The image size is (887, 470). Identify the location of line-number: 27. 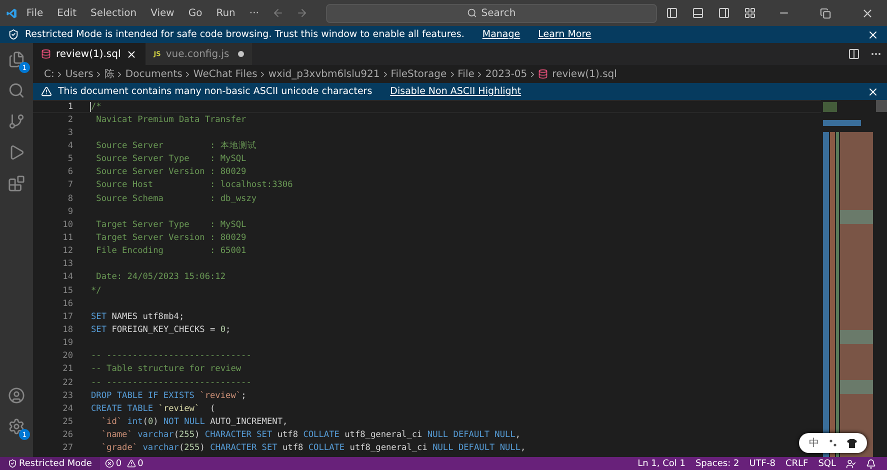
(67, 448).